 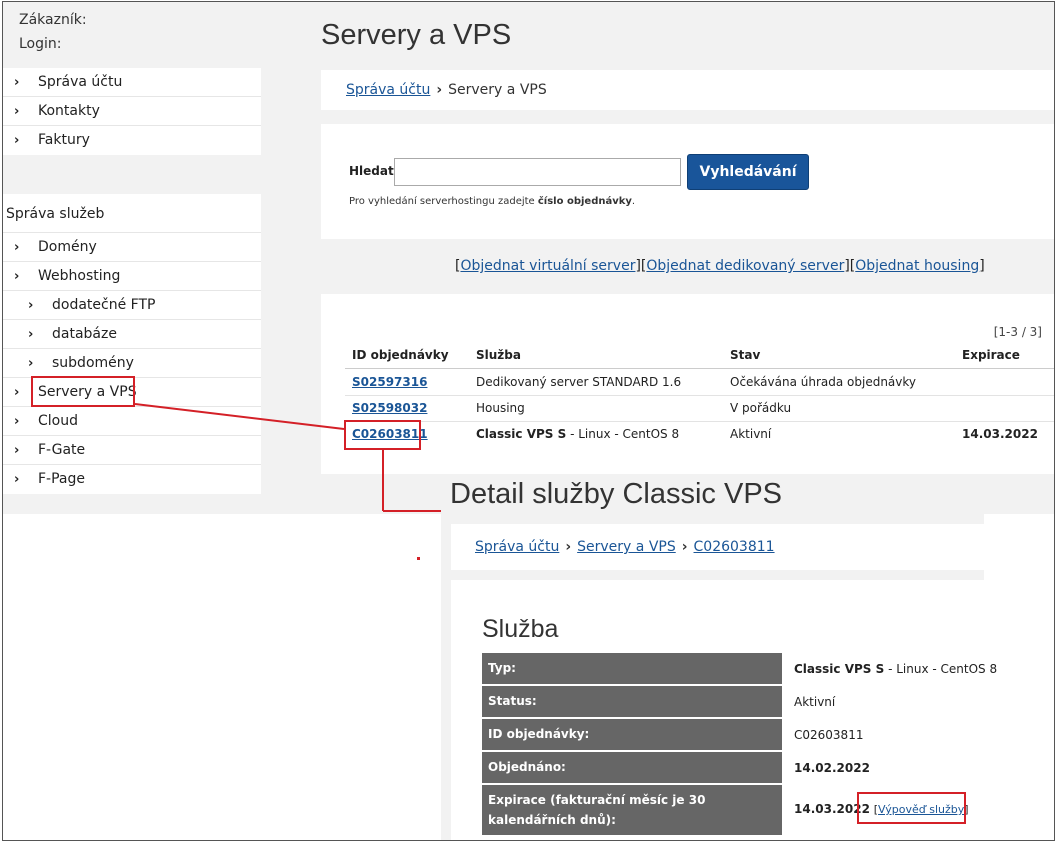 What do you see at coordinates (547, 266) in the screenshot?
I see `order-virtual-server-link: Objednat virtuální server` at bounding box center [547, 266].